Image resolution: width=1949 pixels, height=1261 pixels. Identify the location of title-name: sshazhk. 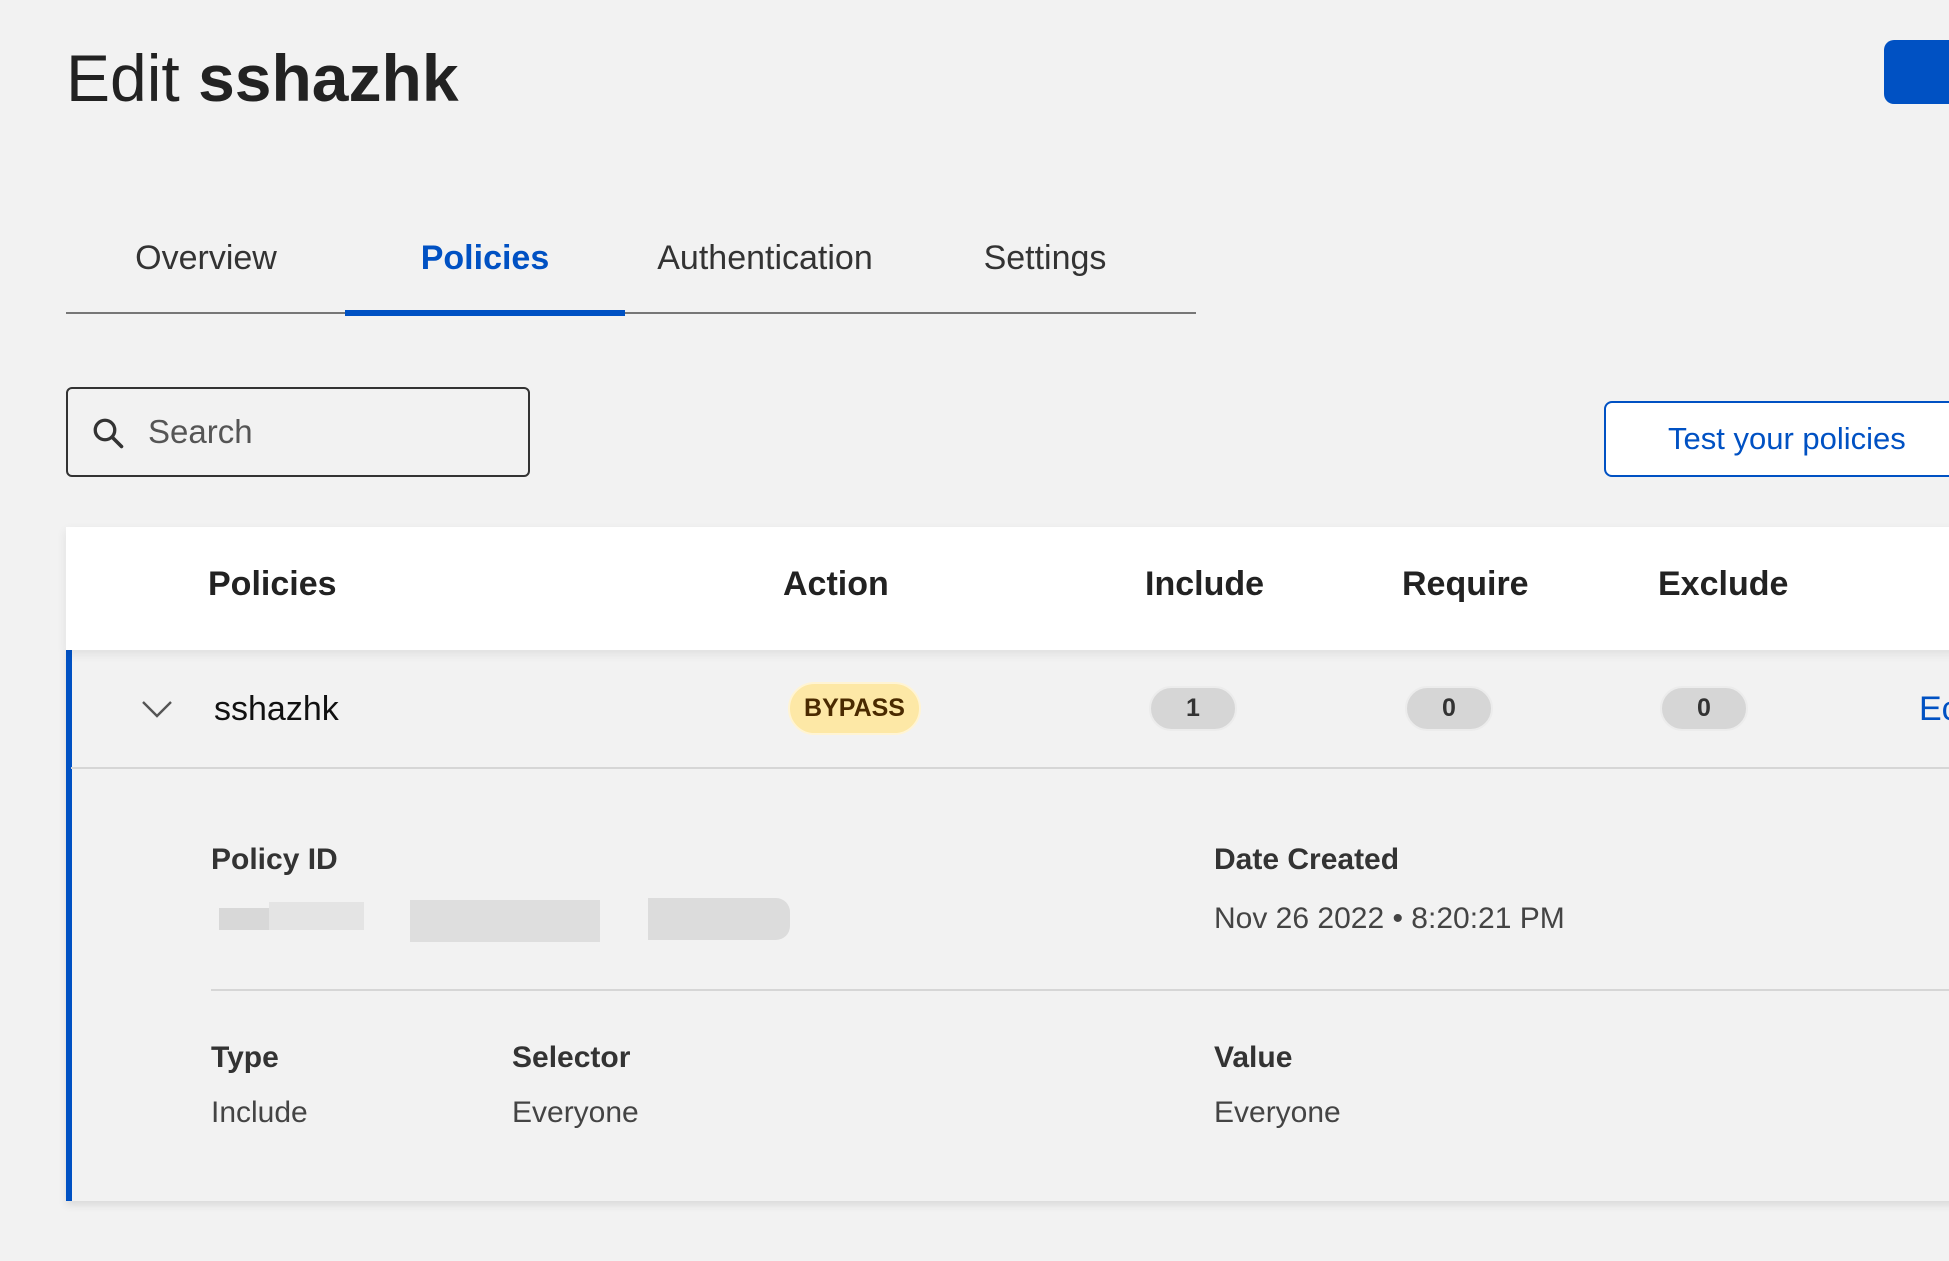
(328, 78).